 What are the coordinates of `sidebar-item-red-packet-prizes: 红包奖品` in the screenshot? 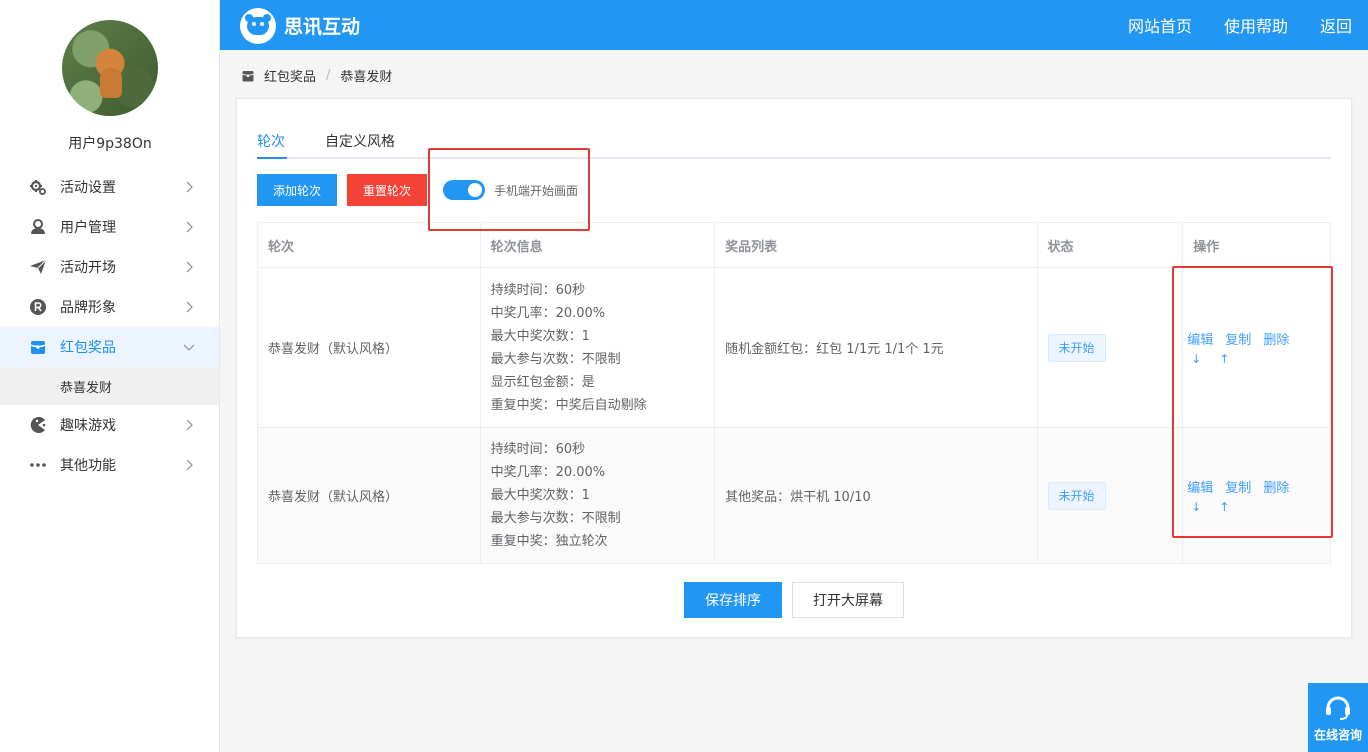 It's located at (109, 347).